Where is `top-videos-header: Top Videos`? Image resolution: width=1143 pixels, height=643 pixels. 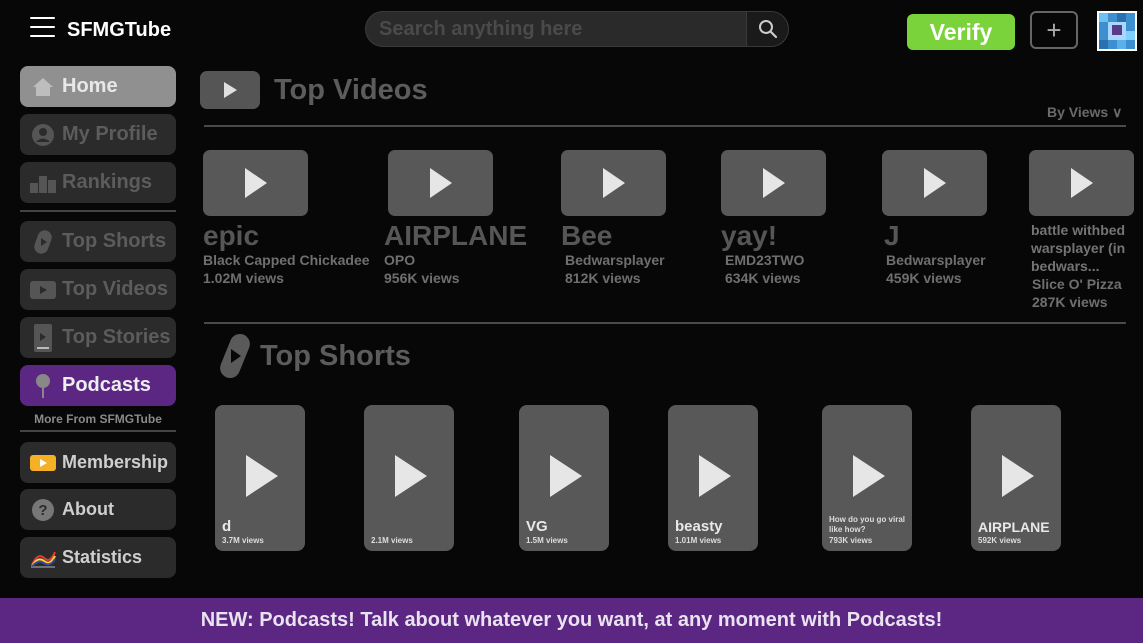
top-videos-header: Top Videos is located at coordinates (314, 90).